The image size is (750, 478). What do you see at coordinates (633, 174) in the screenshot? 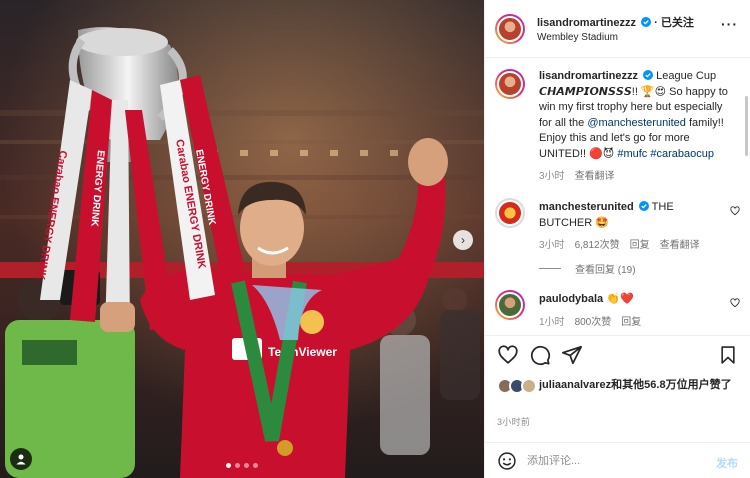
I see `caption-meta: 3小时 查看翻译` at bounding box center [633, 174].